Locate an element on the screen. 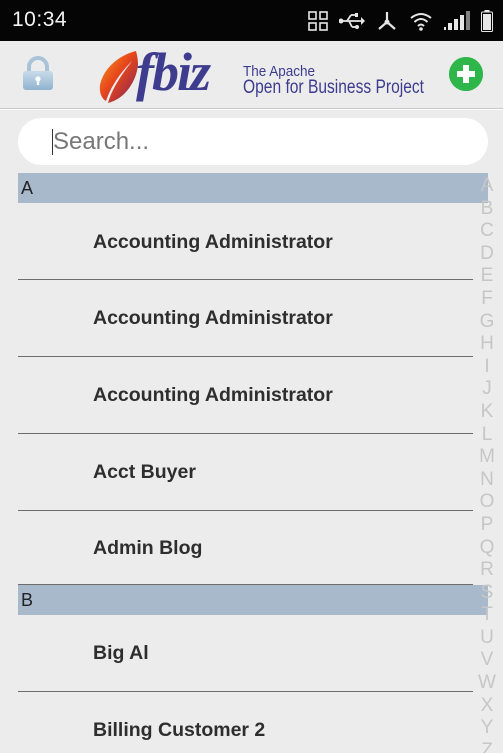 This screenshot has height=753, width=503. search-box is located at coordinates (253, 141).